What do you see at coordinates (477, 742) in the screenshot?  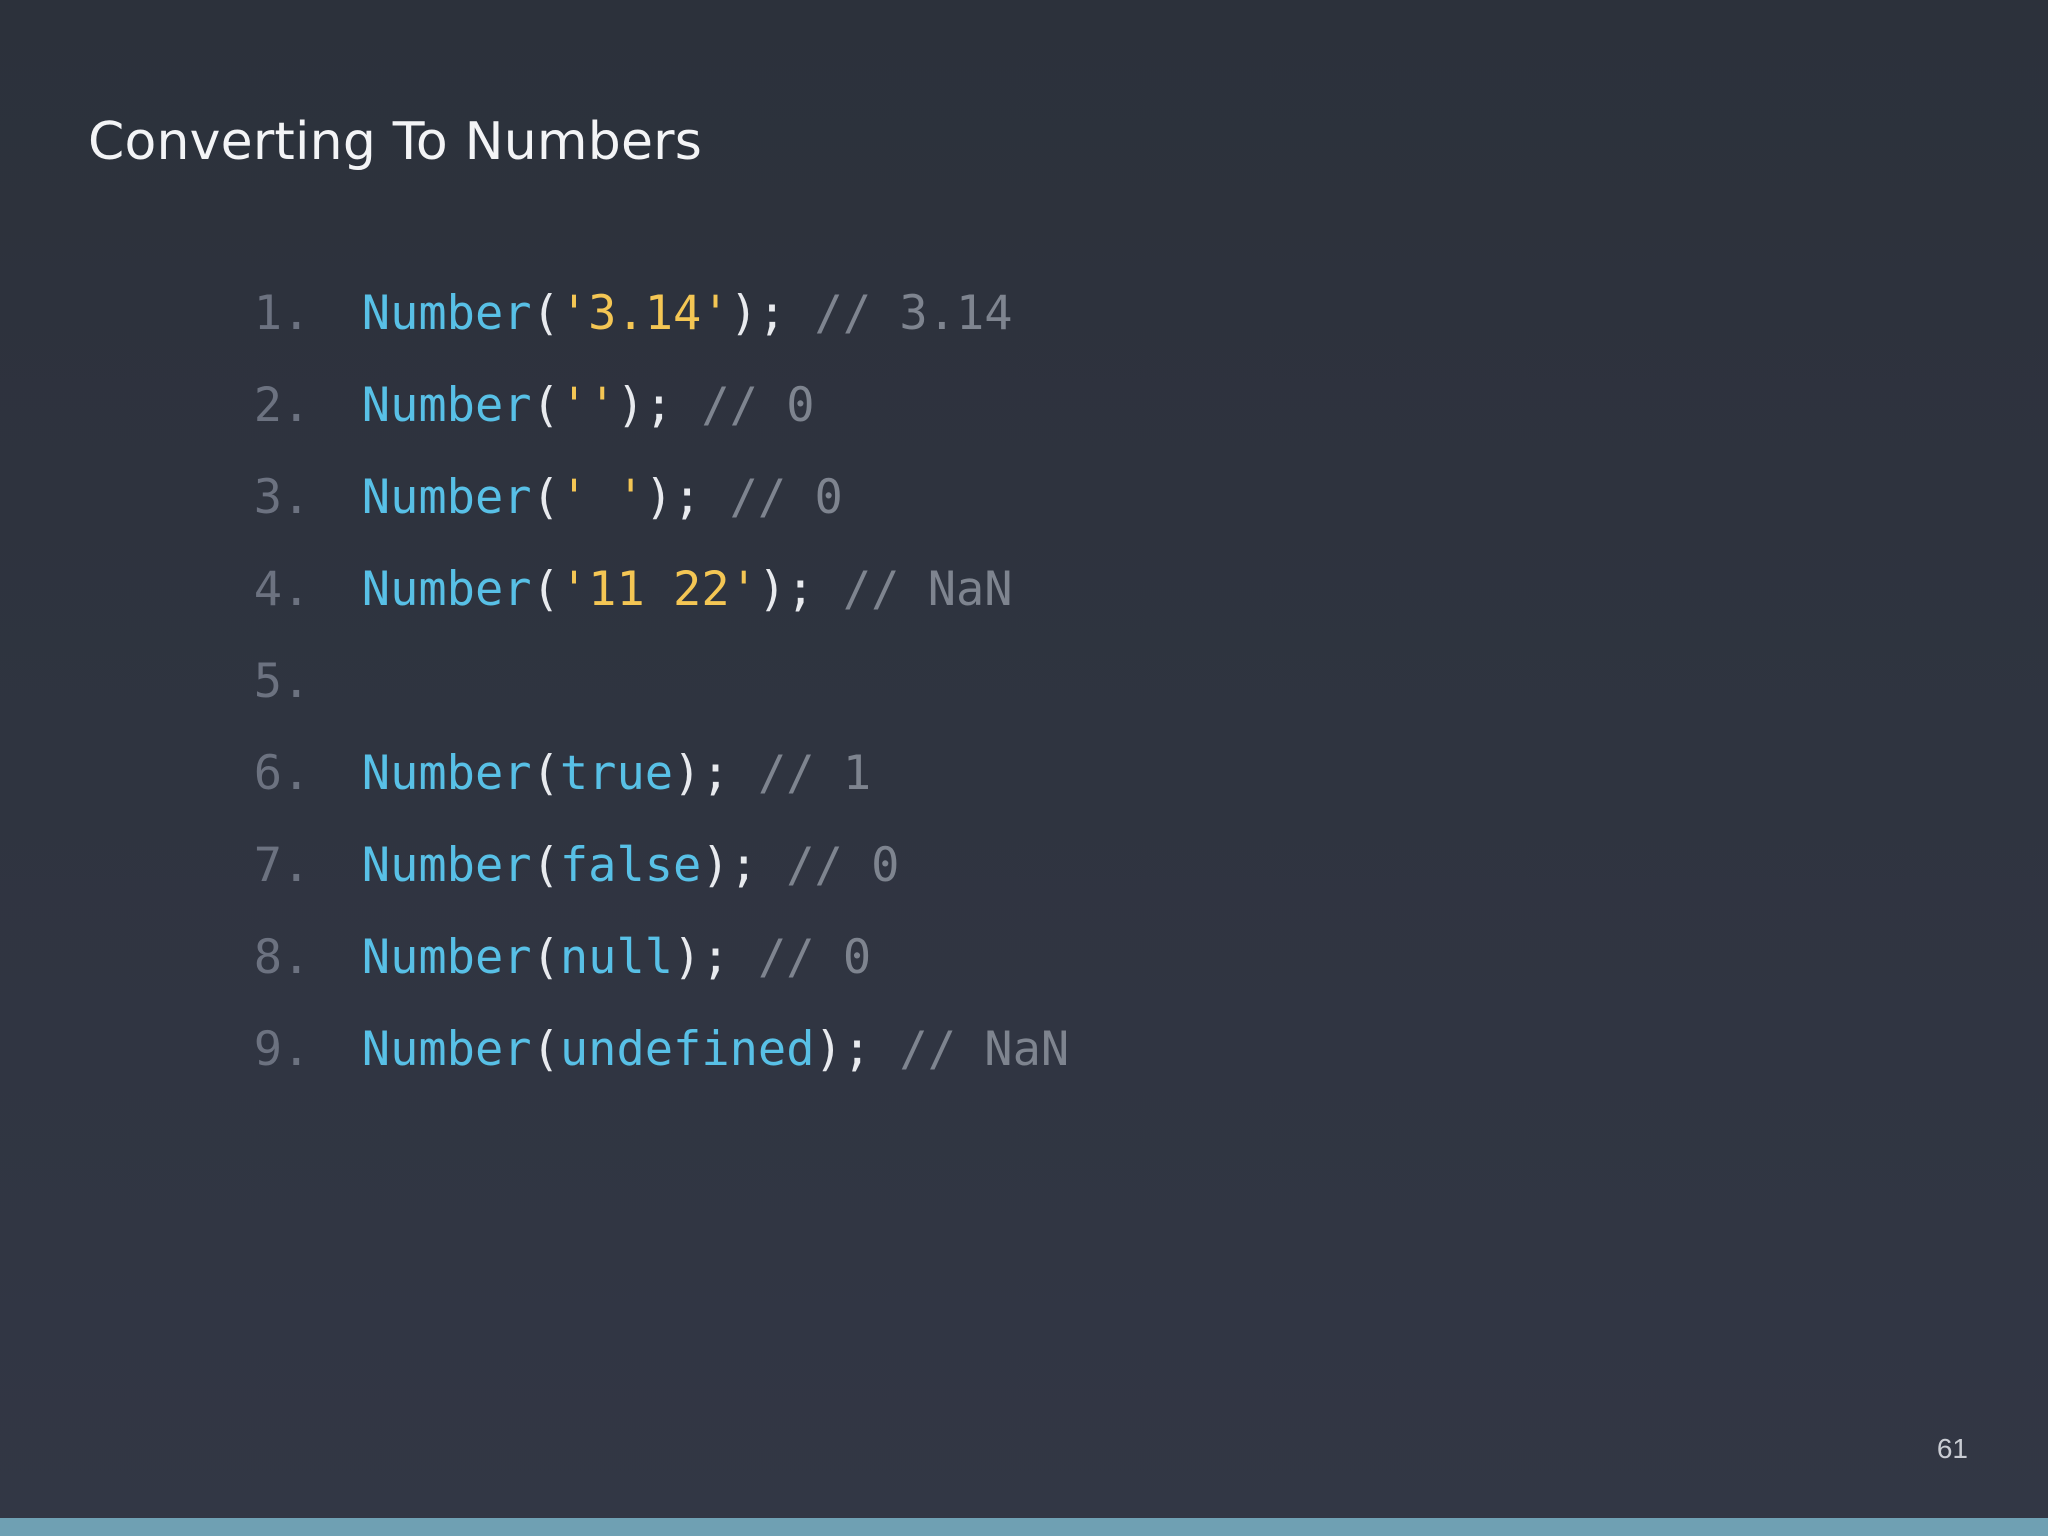 I see `code-line: 6. Number(true); // 1` at bounding box center [477, 742].